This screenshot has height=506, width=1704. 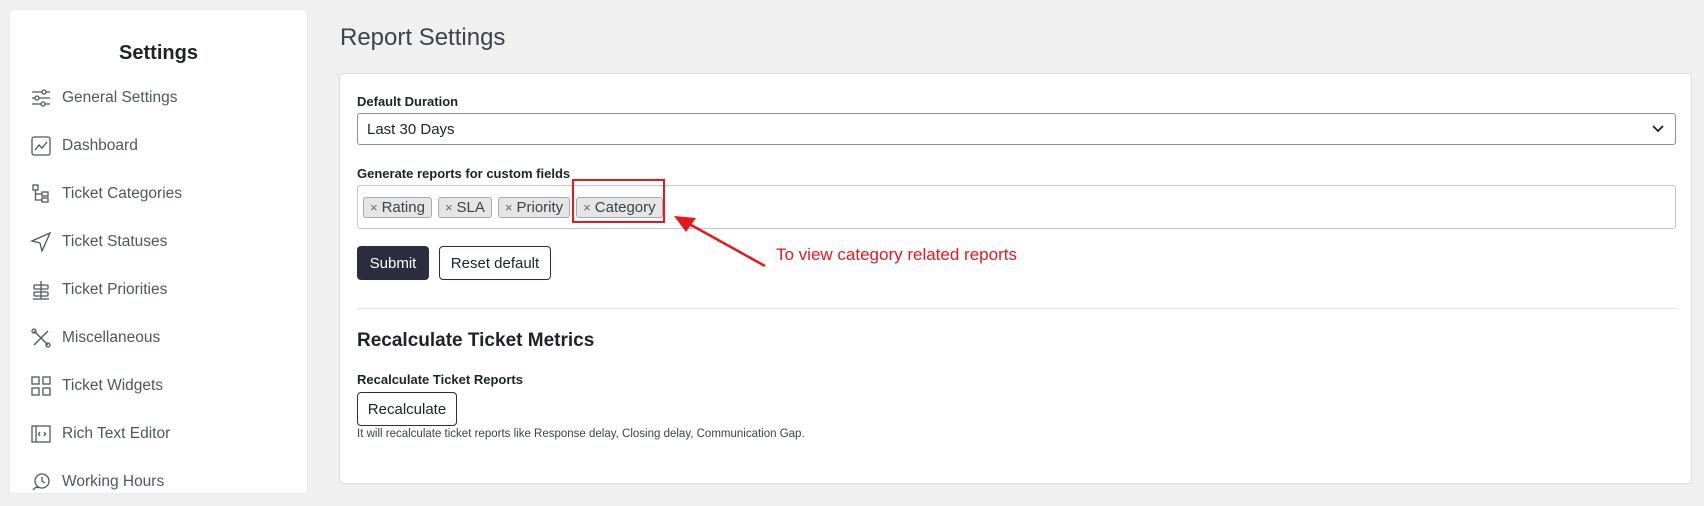 What do you see at coordinates (470, 207) in the screenshot?
I see `tag-label: SLA` at bounding box center [470, 207].